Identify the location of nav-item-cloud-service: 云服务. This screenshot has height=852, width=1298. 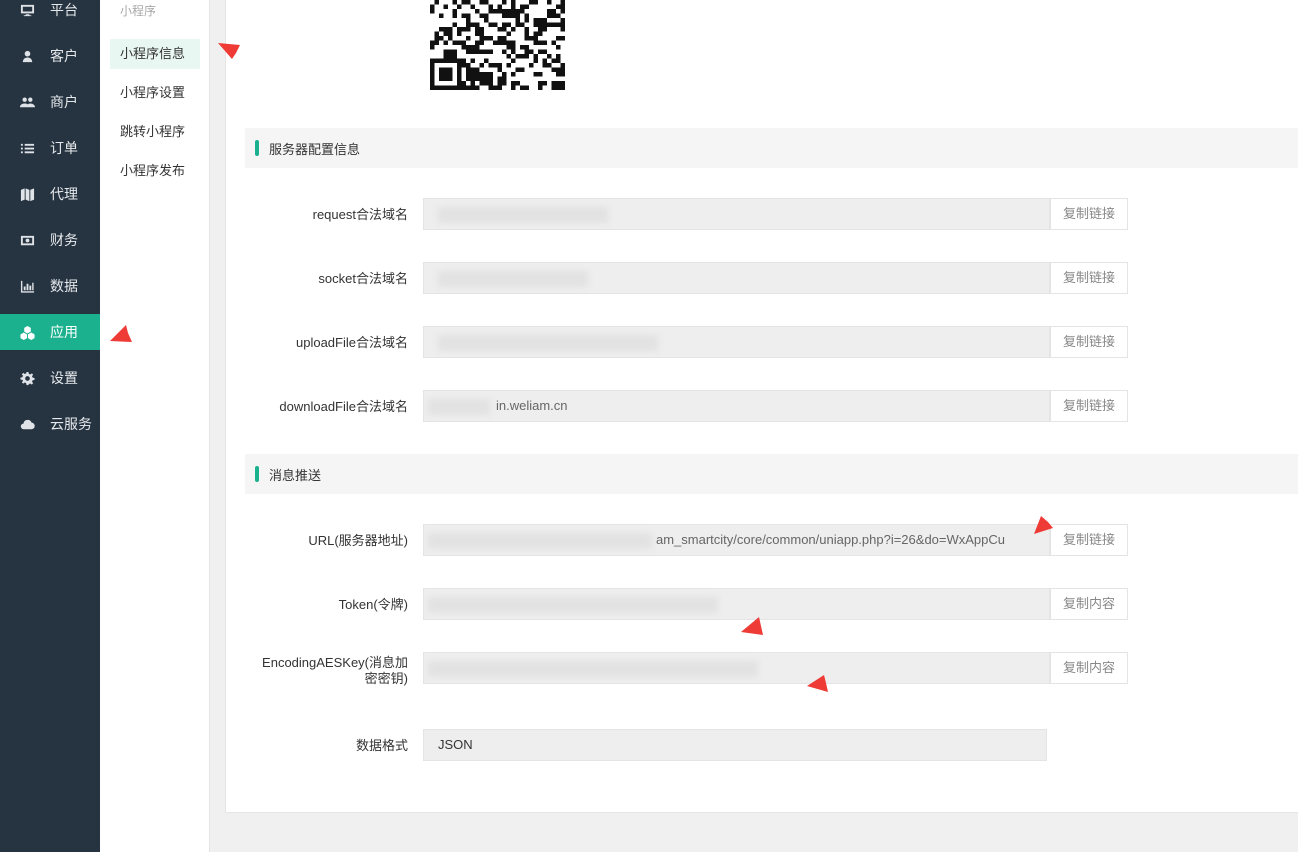
(50, 424).